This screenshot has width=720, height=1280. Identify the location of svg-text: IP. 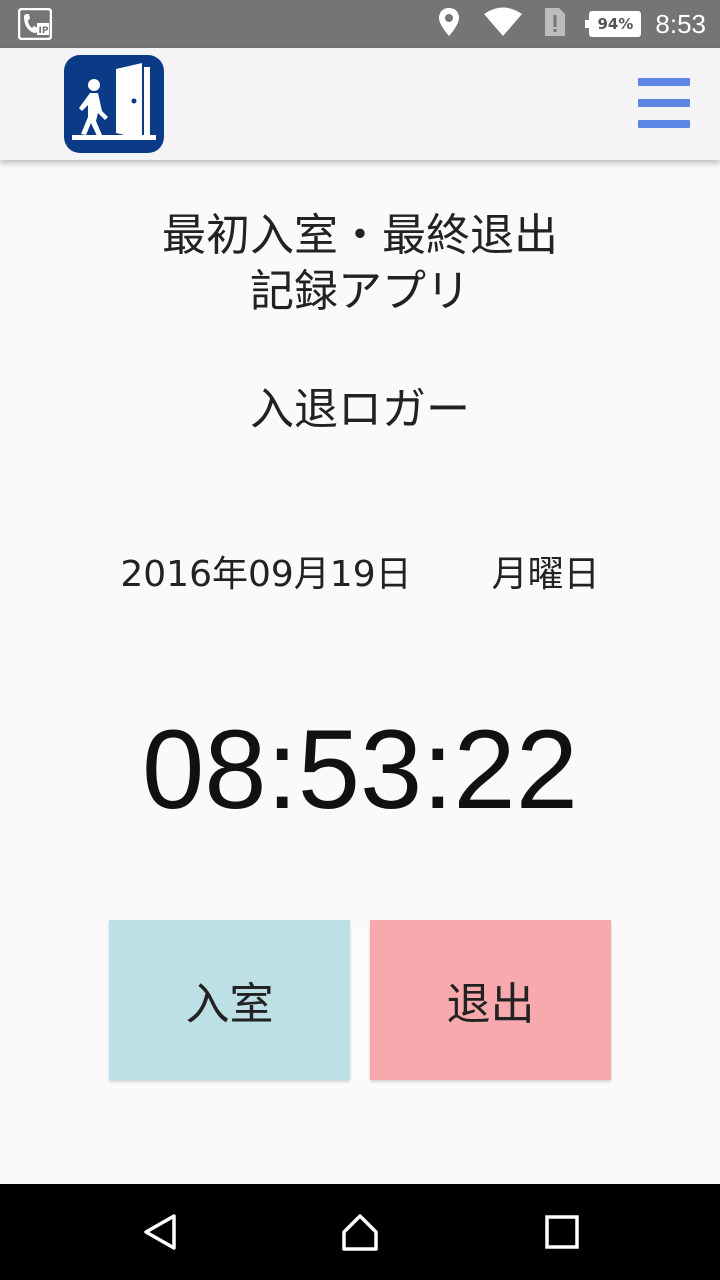
(44, 31).